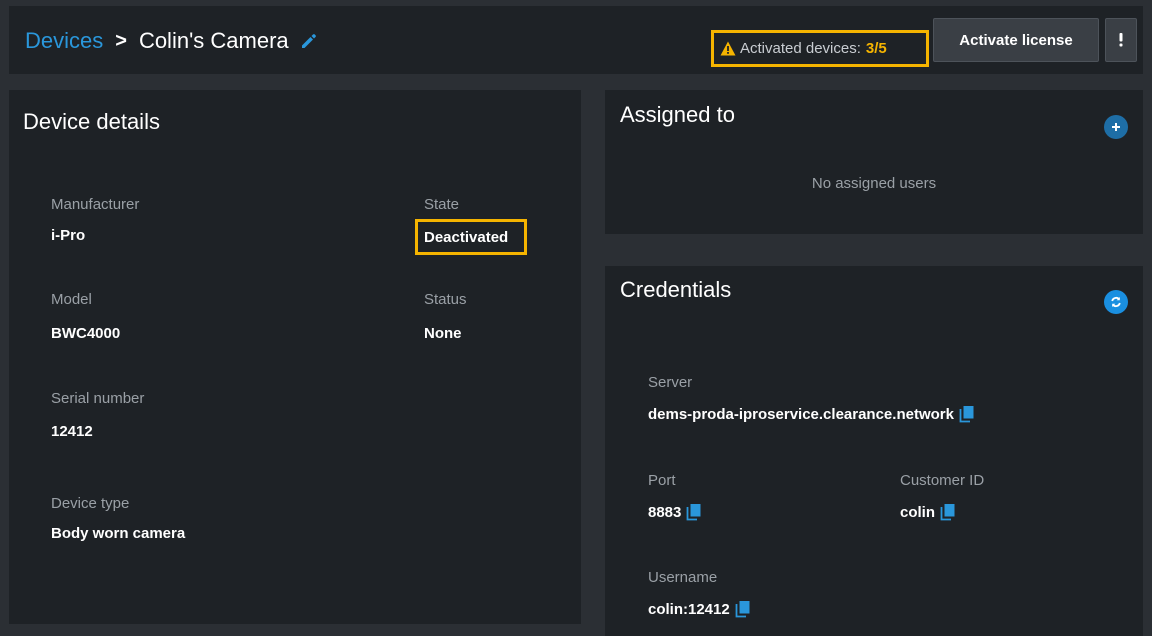  I want to click on activated-devices-indicator: Activated devices: 3/5, so click(820, 48).